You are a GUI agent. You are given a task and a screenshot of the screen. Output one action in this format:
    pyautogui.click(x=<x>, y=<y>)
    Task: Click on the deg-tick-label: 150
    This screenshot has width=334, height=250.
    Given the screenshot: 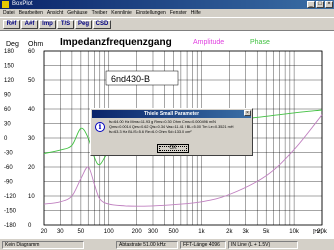 What is the action you would take?
    pyautogui.click(x=9, y=67)
    